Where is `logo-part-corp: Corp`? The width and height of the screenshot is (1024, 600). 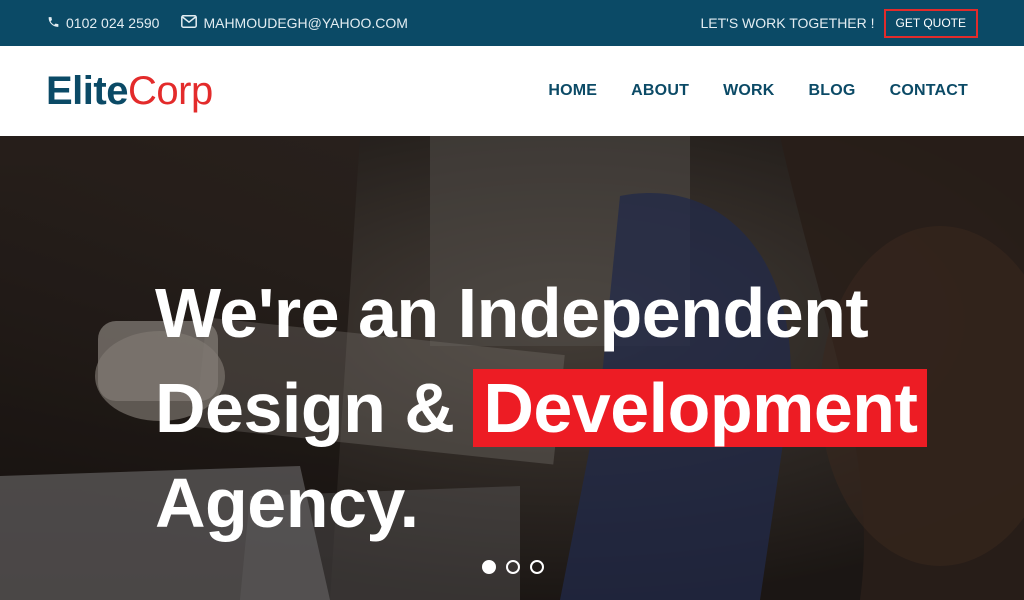 logo-part-corp: Corp is located at coordinates (170, 91).